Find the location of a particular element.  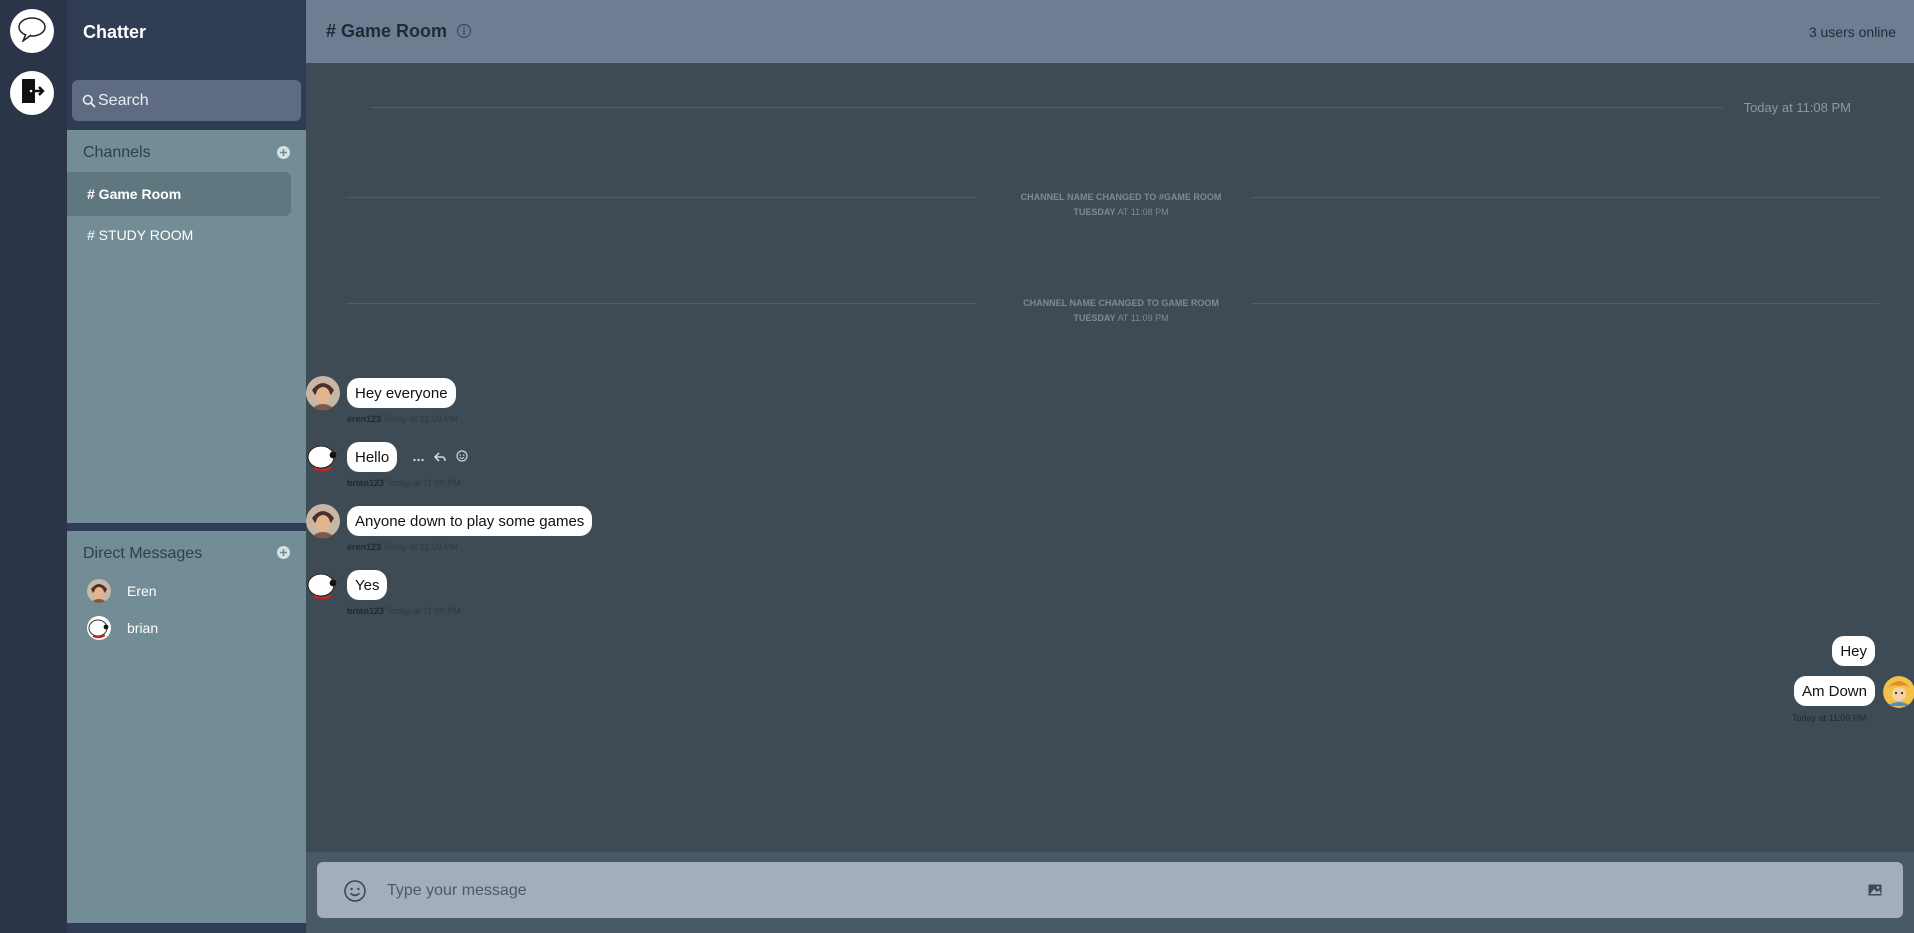

message-item: Hey everyone eren123 Today at 11:09 PM is located at coordinates (606, 406).